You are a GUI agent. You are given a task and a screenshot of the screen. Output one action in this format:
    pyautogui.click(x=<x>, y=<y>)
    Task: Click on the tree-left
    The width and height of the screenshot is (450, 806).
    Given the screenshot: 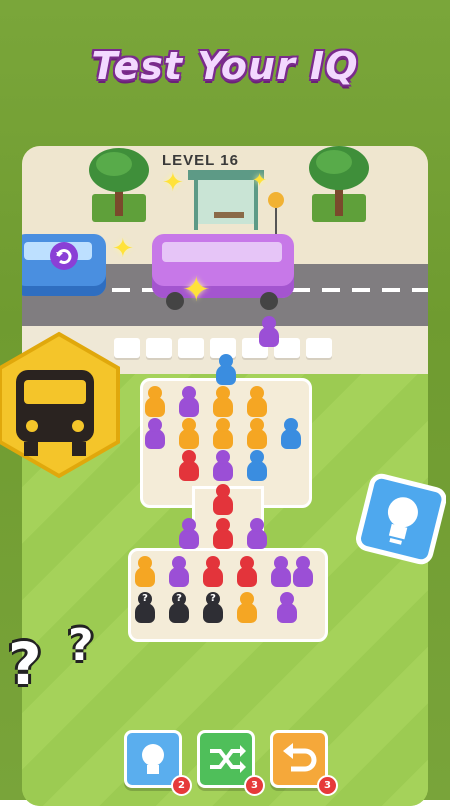 What is the action you would take?
    pyautogui.click(x=119, y=185)
    